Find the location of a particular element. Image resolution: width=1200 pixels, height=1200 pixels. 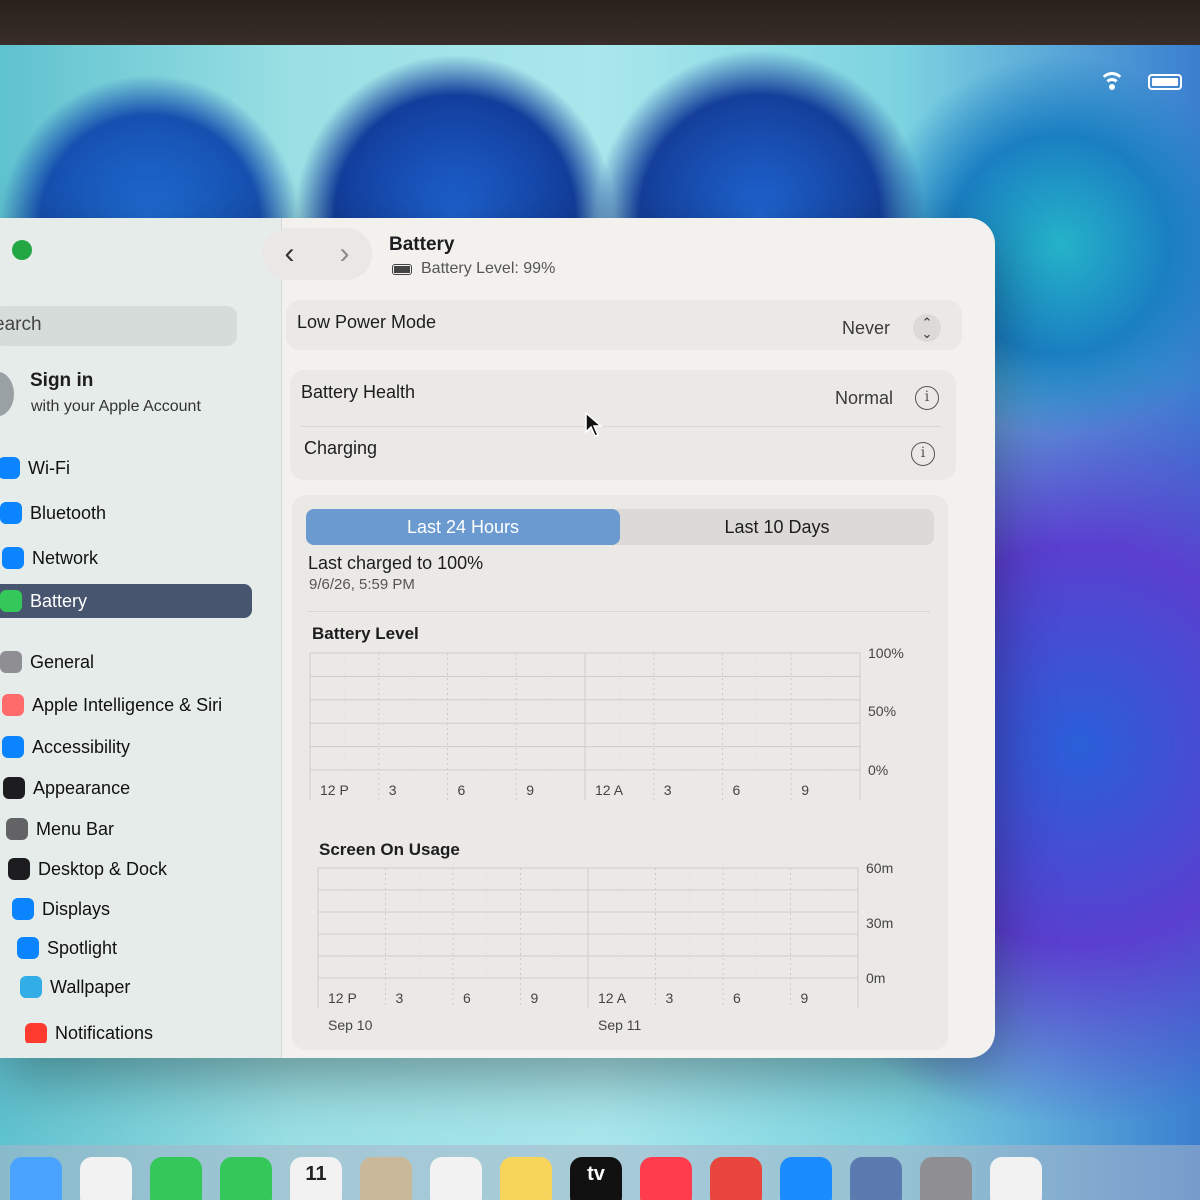

sidebar-item-battery: Battery is located at coordinates (126, 601).